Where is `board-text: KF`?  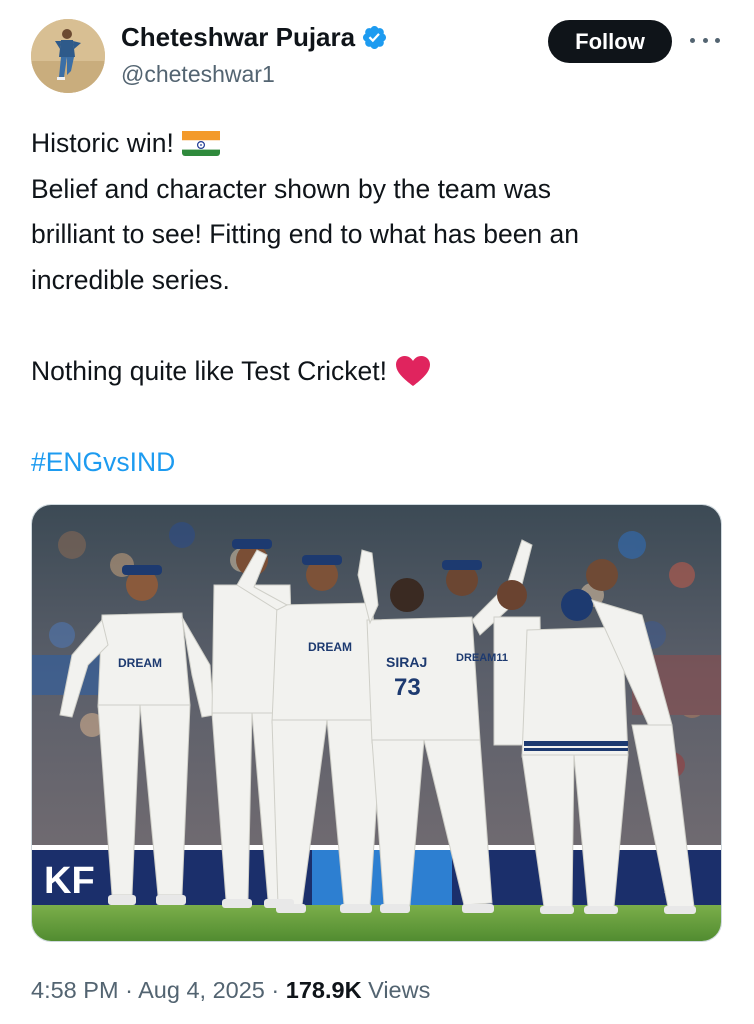
board-text: KF is located at coordinates (69, 881).